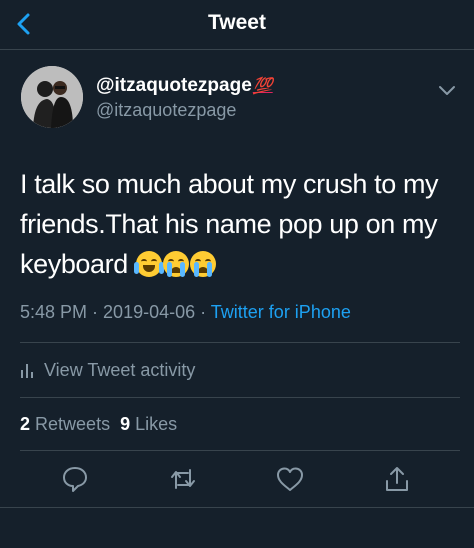  Describe the element at coordinates (148, 264) in the screenshot. I see `face-with-tears-of-joy-icon` at that location.